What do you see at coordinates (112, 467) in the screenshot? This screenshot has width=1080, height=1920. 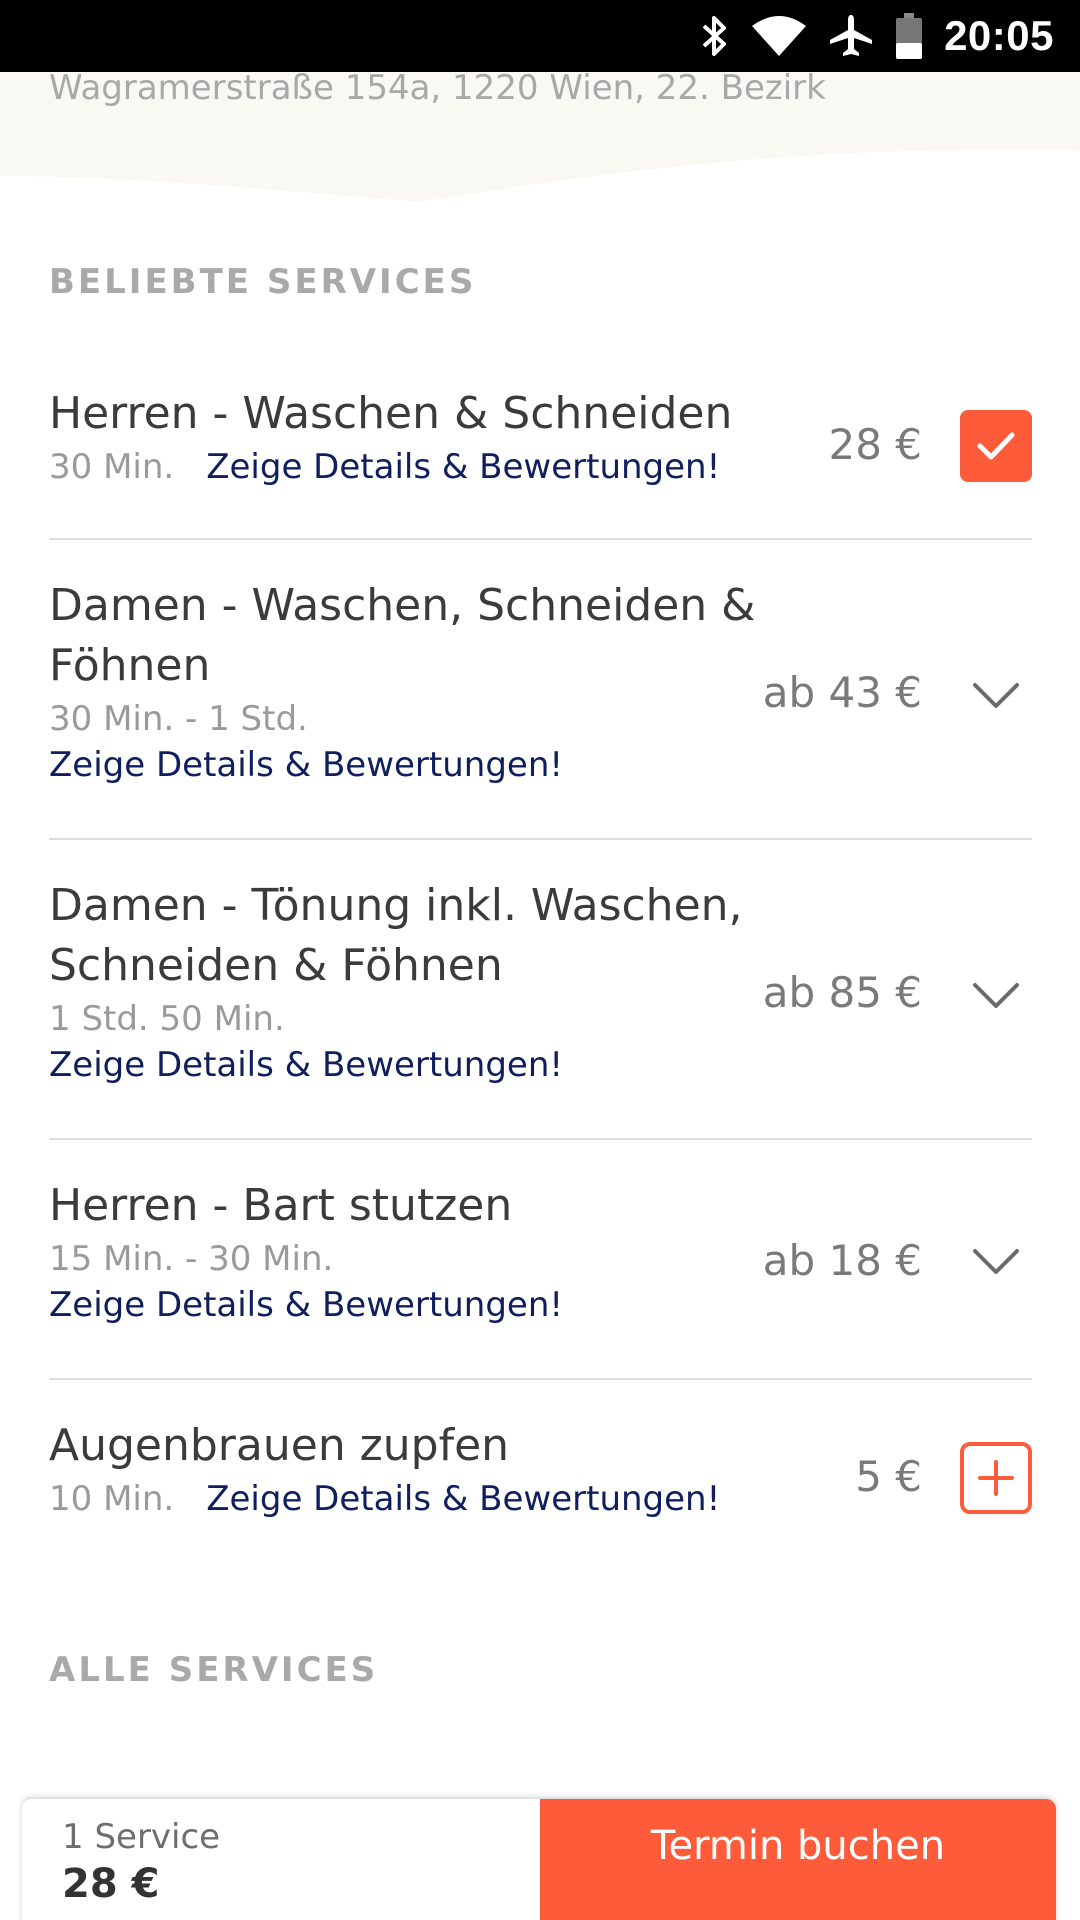 I see `service-duration: 30 Min.` at bounding box center [112, 467].